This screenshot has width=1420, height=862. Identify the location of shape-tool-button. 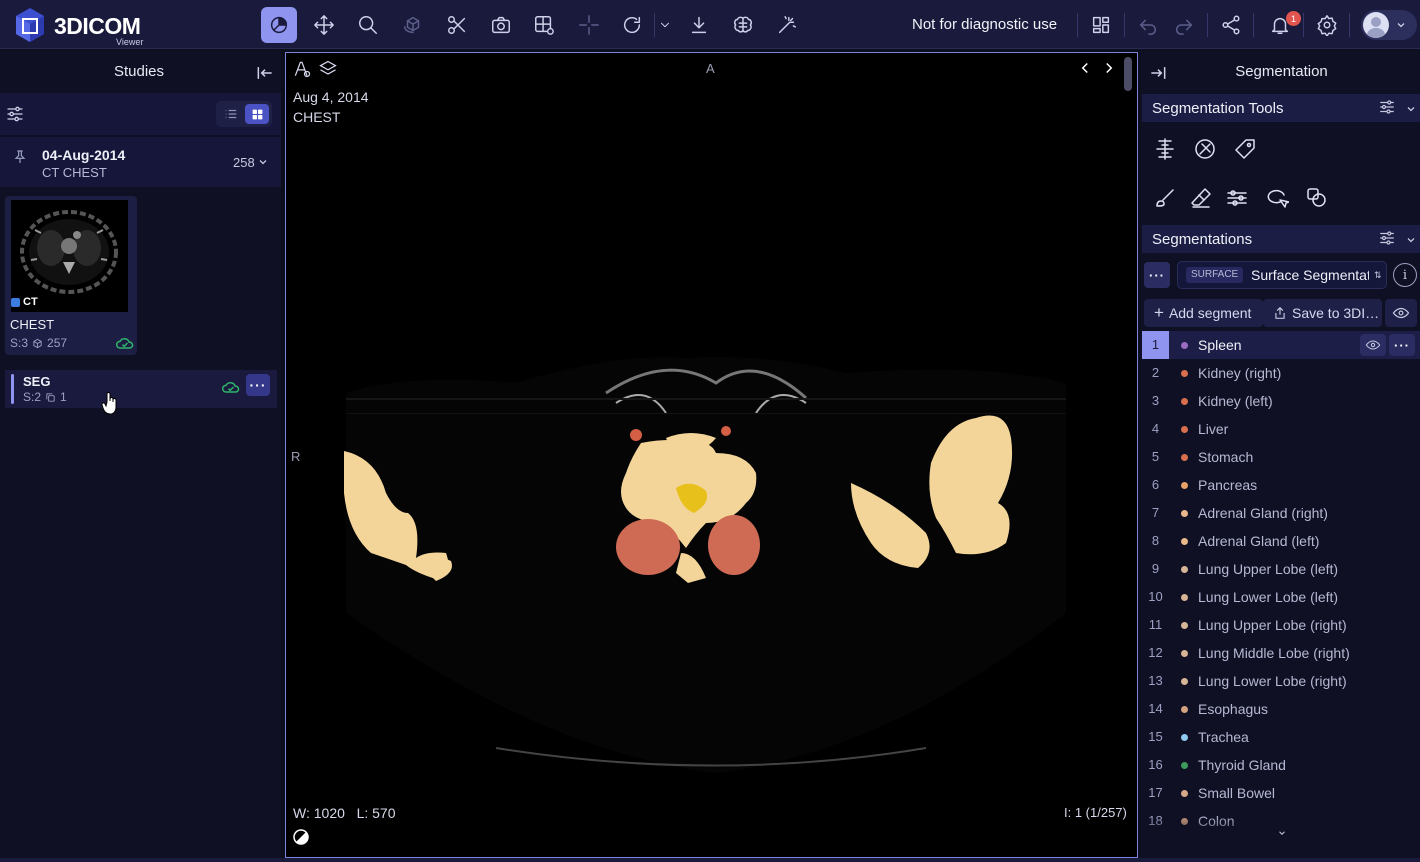
(1318, 199).